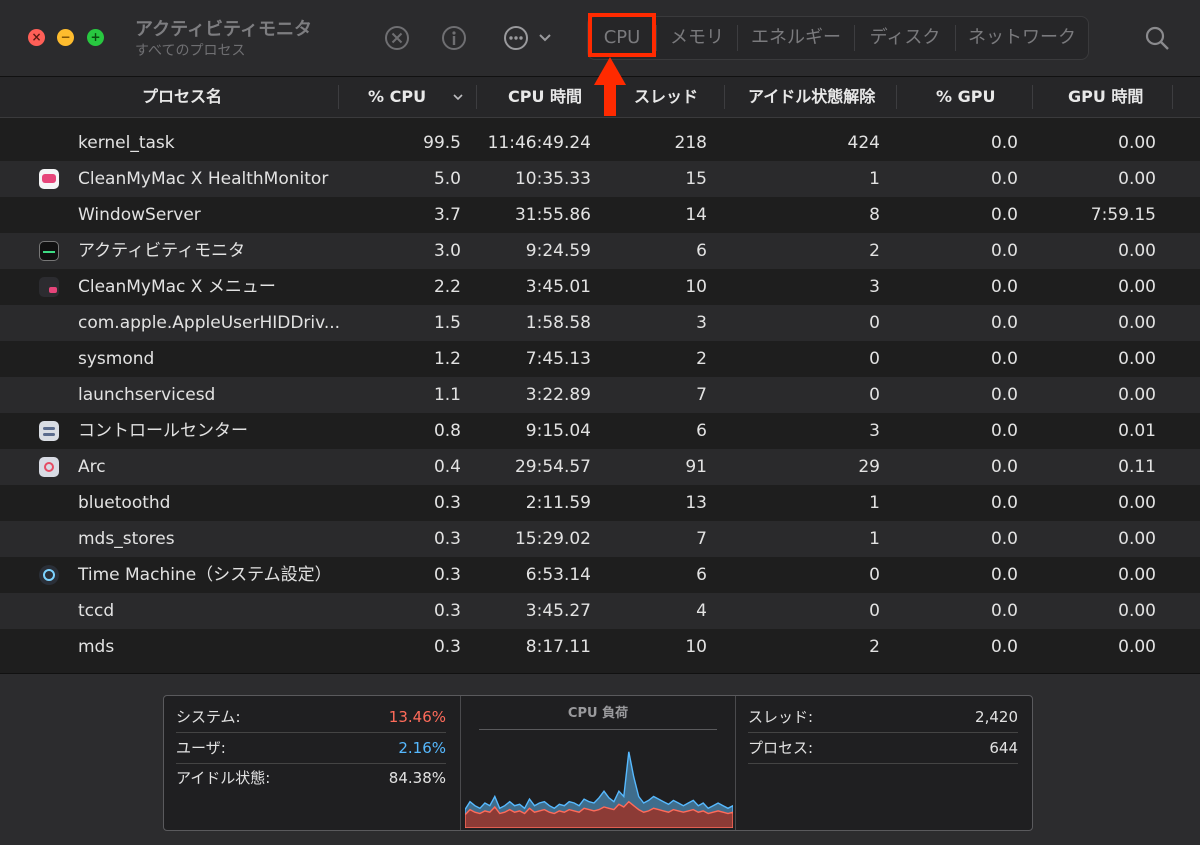 The height and width of the screenshot is (845, 1200). What do you see at coordinates (701, 323) in the screenshot?
I see `threads-cell: 3` at bounding box center [701, 323].